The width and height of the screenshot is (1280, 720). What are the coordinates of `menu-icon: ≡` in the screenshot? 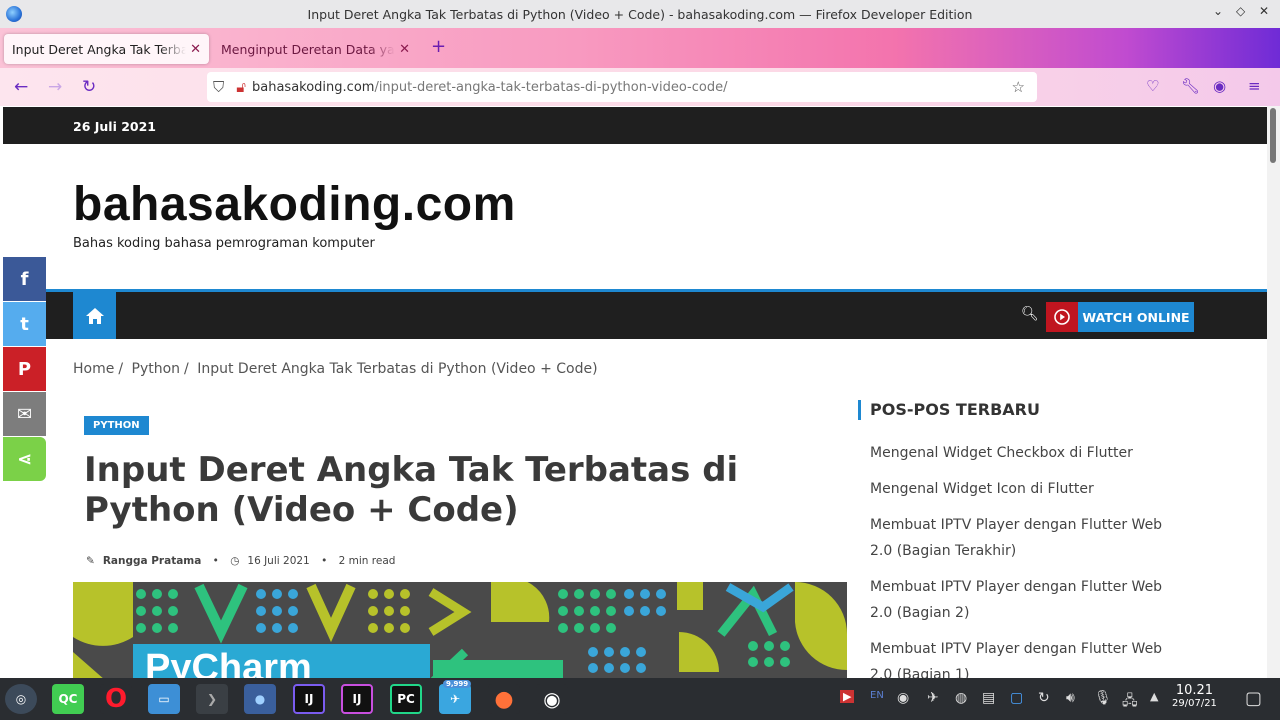 It's located at (1254, 86).